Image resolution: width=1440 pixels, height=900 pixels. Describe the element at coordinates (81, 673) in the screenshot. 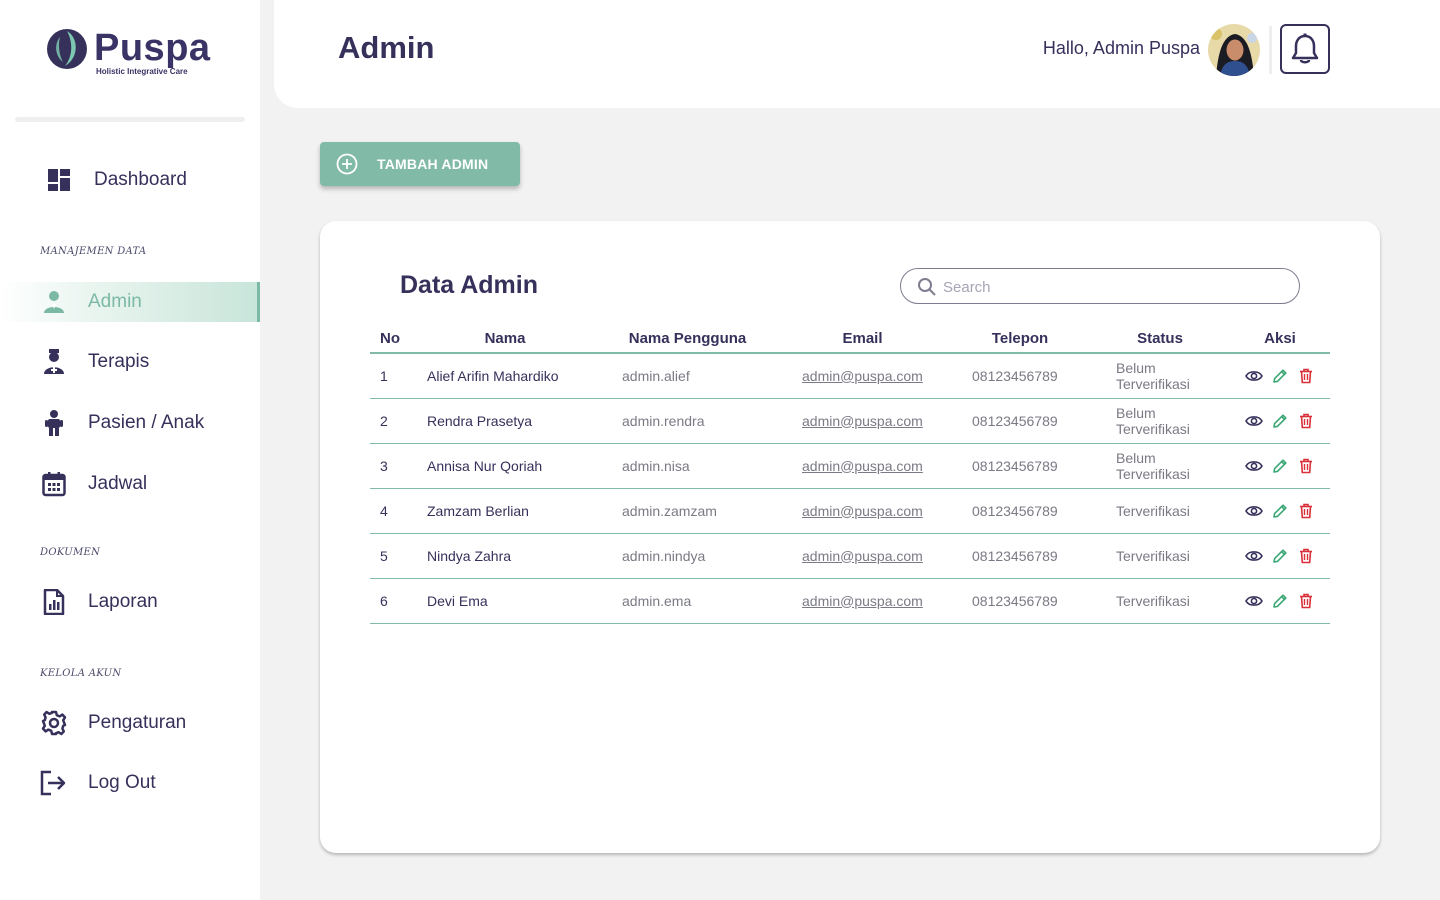

I see `section-label-kelola-akun: KELOLA AKUN` at that location.